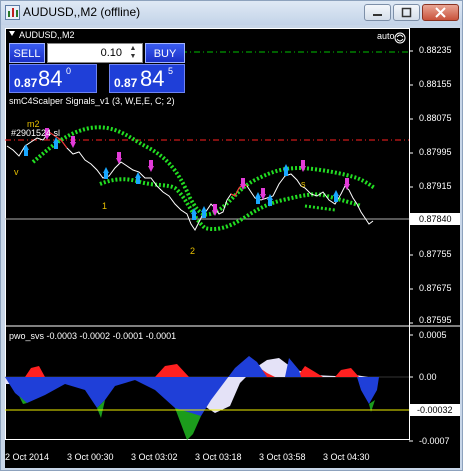  Describe the element at coordinates (165, 53) in the screenshot. I see `buy-button: BUY` at that location.